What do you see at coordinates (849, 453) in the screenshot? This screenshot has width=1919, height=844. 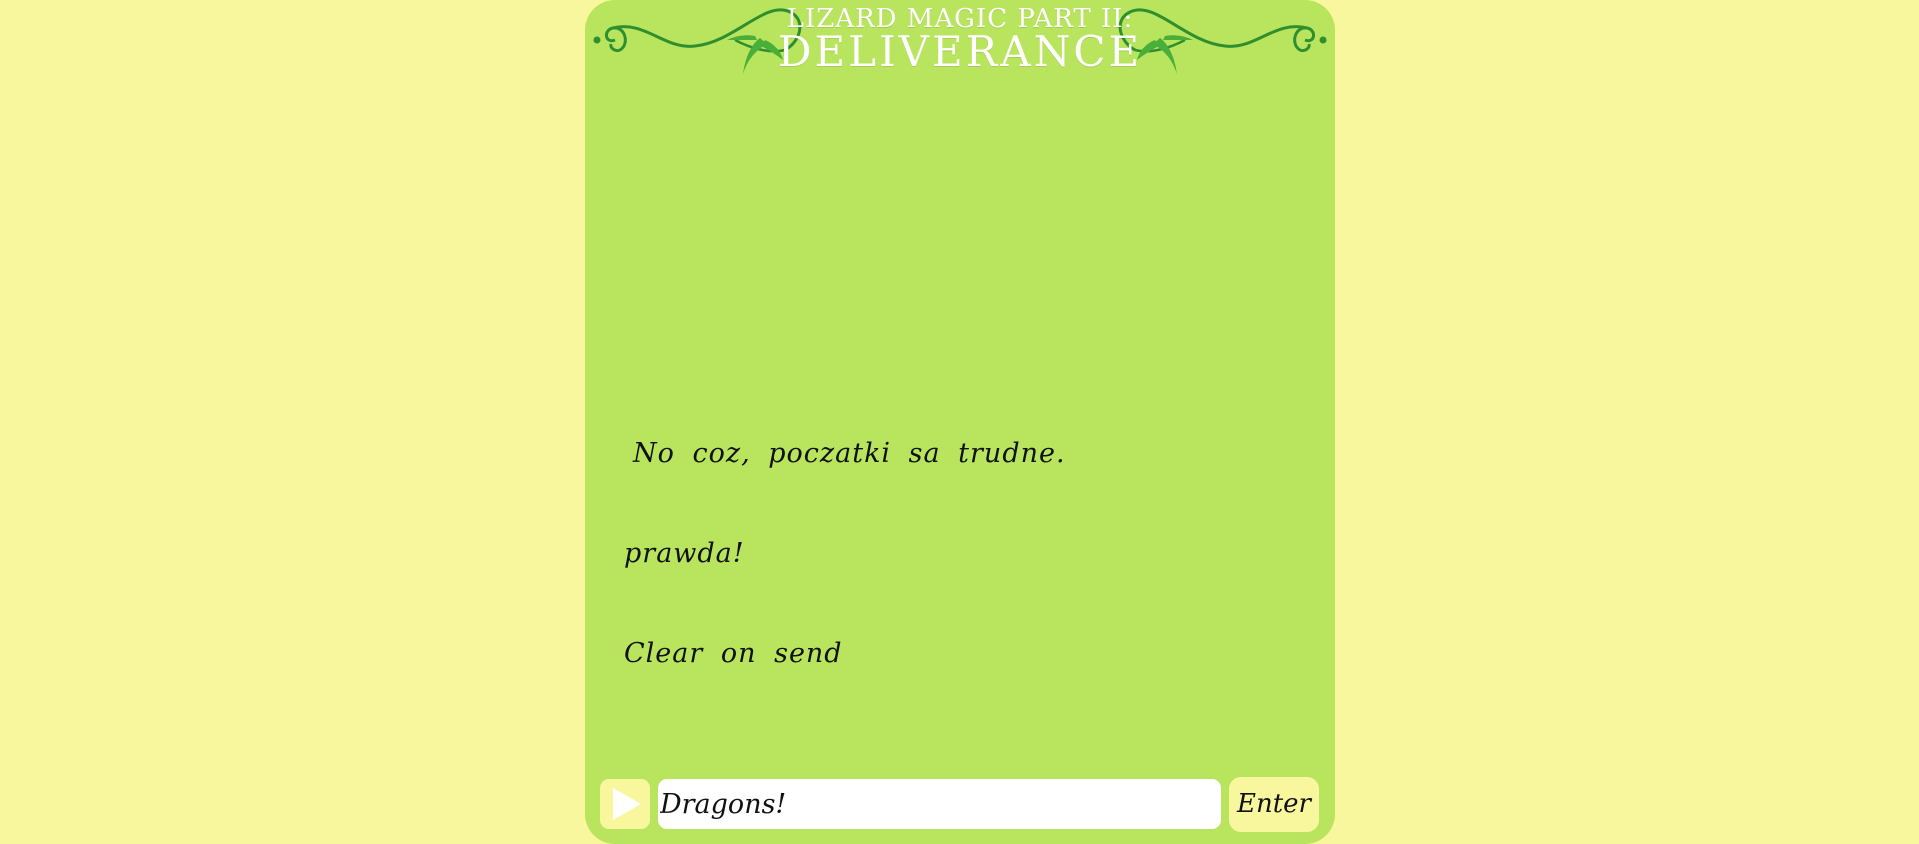 I see `message-line: No coz, poczatki sa trudne.` at bounding box center [849, 453].